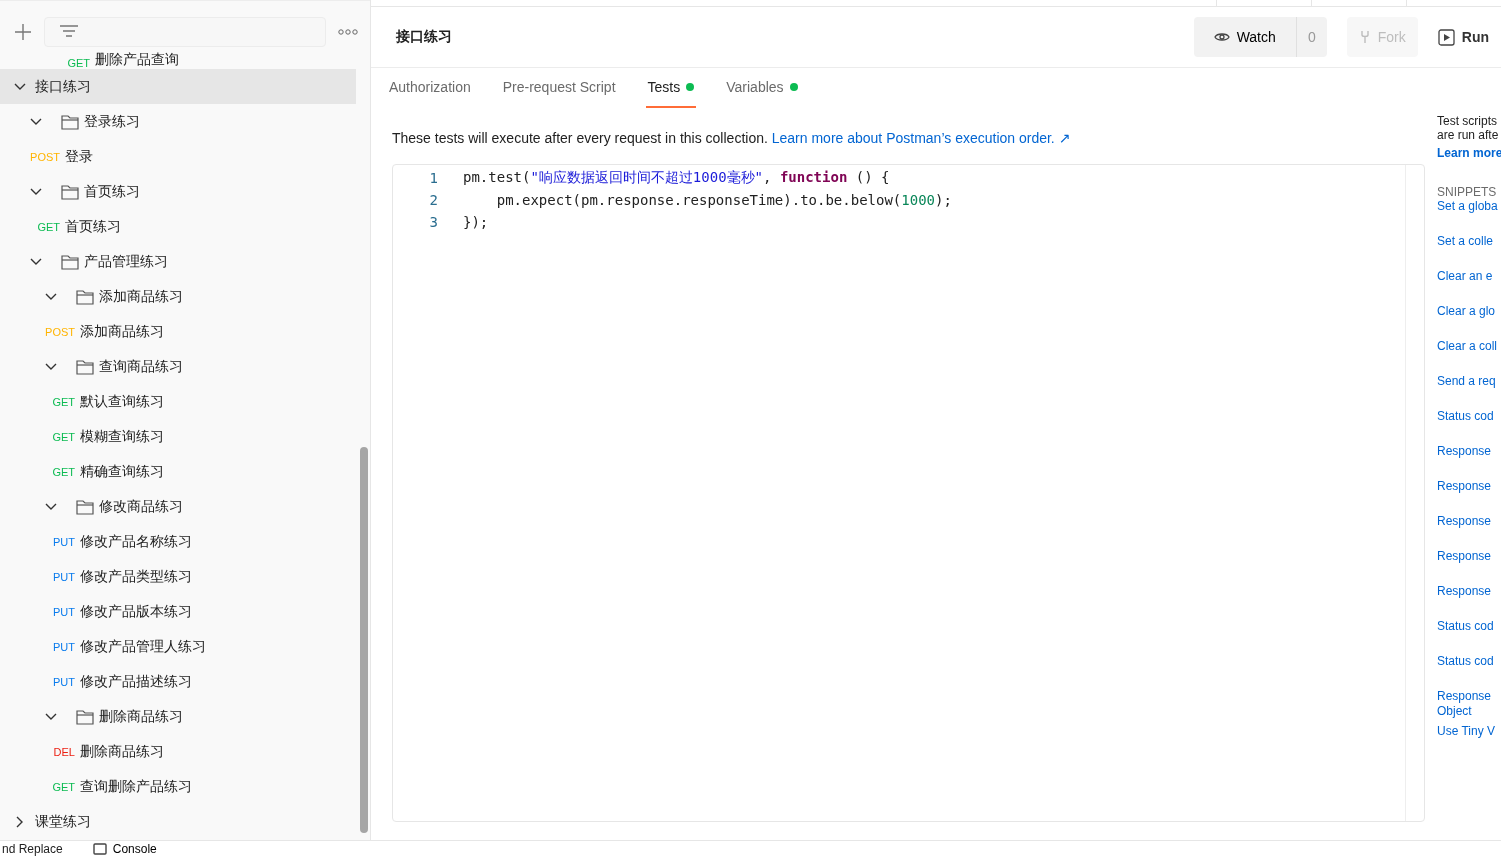 The image size is (1501, 857). What do you see at coordinates (559, 88) in the screenshot?
I see `tab: Pre-request Script` at bounding box center [559, 88].